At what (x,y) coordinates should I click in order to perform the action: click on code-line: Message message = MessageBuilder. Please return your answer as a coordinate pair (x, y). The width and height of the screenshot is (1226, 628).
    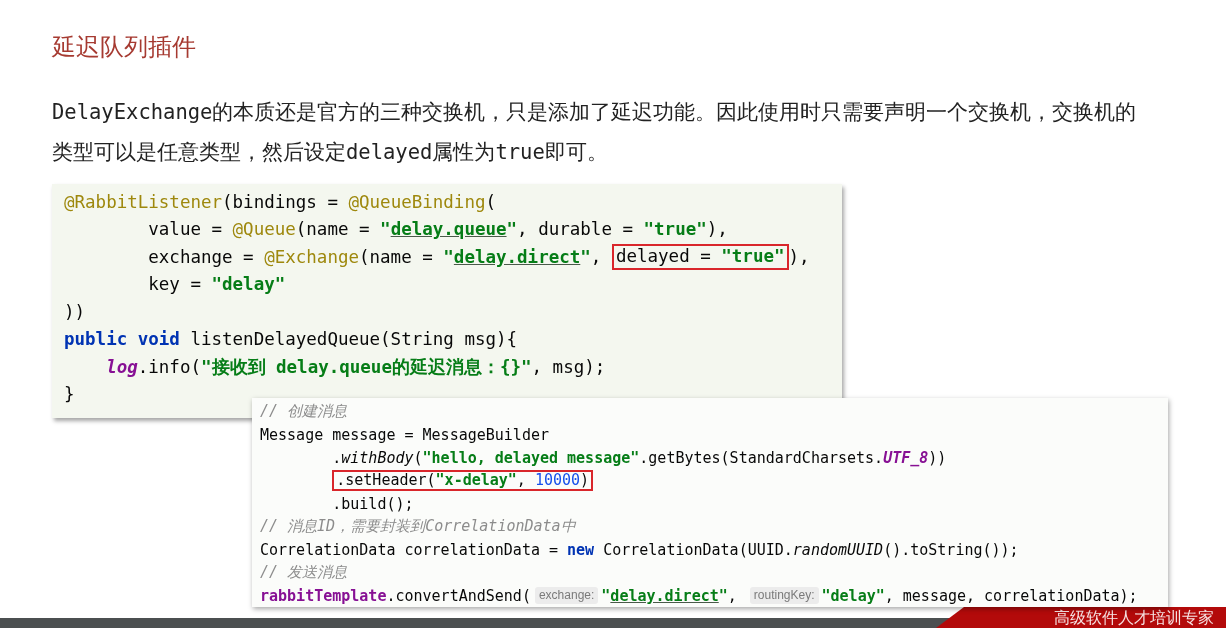
    Looking at the image, I should click on (404, 434).